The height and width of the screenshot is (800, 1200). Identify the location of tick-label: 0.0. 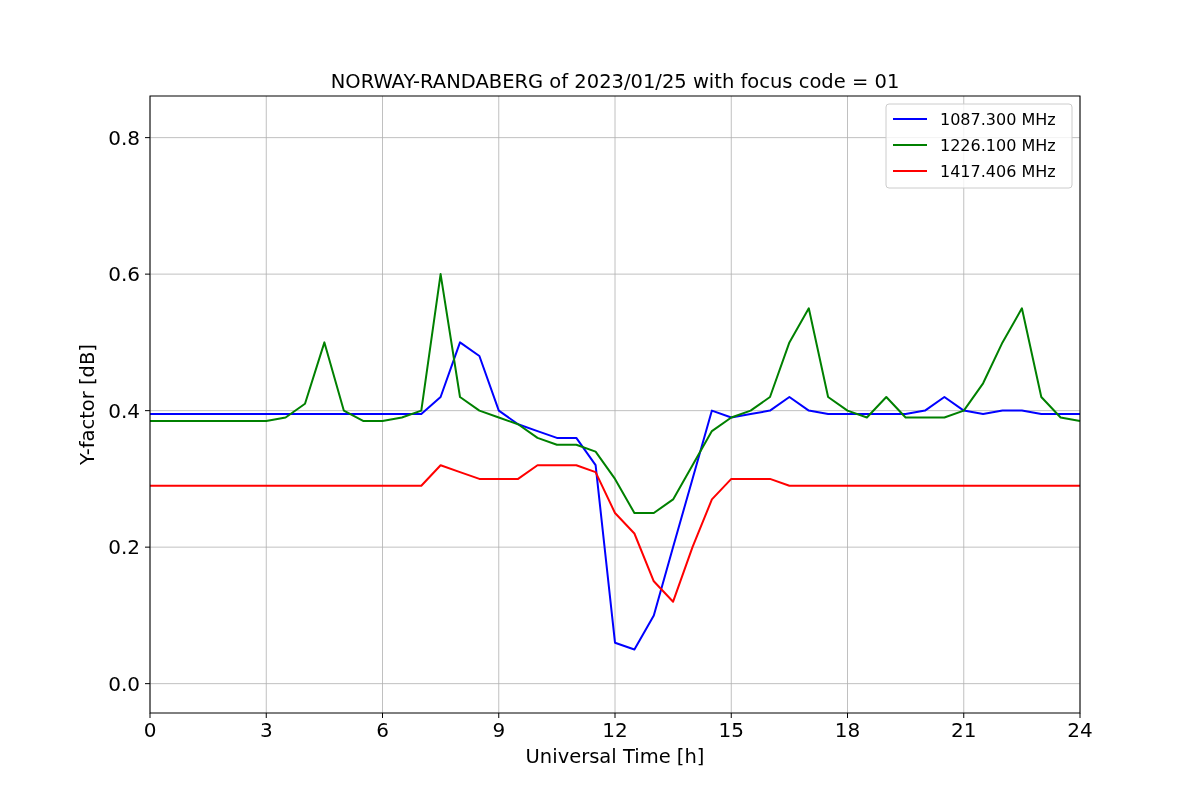
(124, 683).